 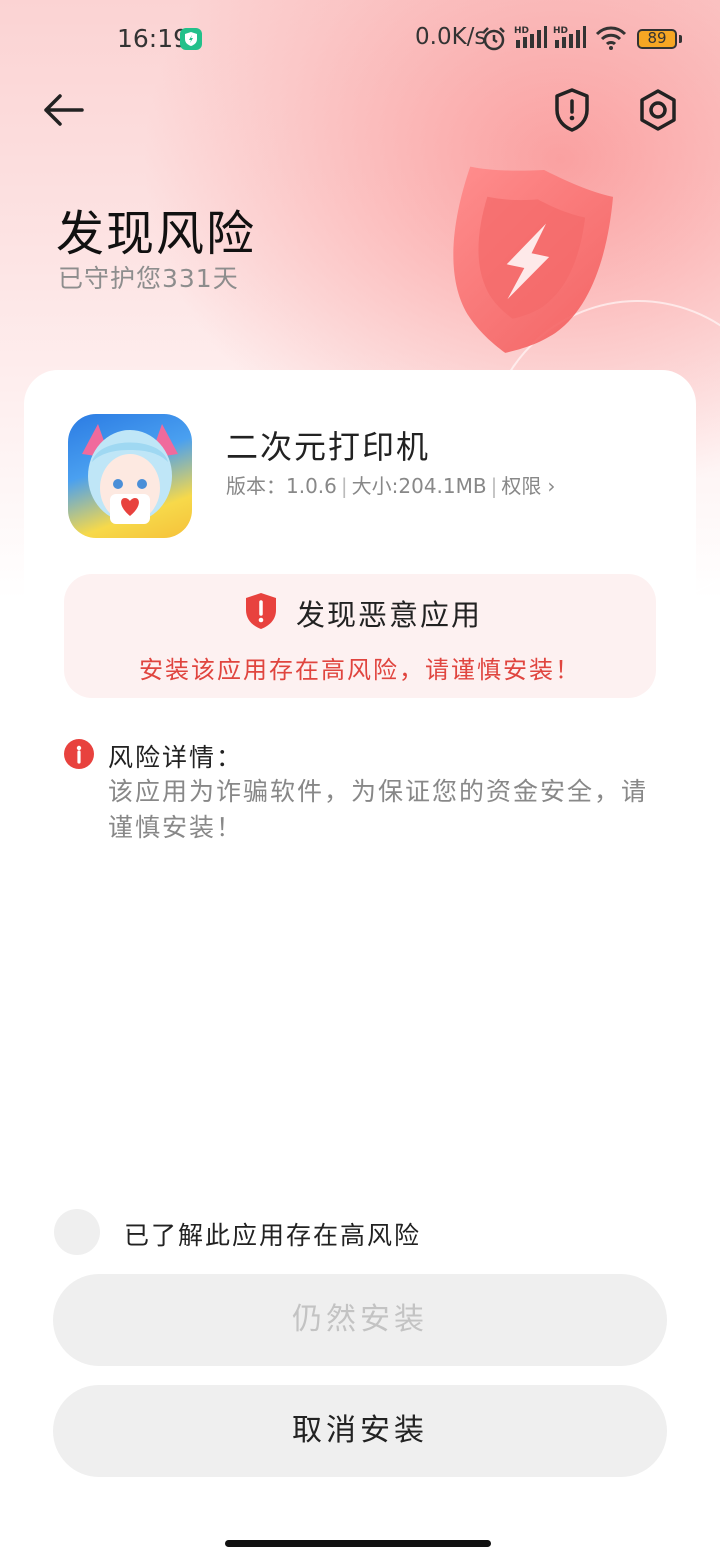 I want to click on battery-cap, so click(x=680, y=39).